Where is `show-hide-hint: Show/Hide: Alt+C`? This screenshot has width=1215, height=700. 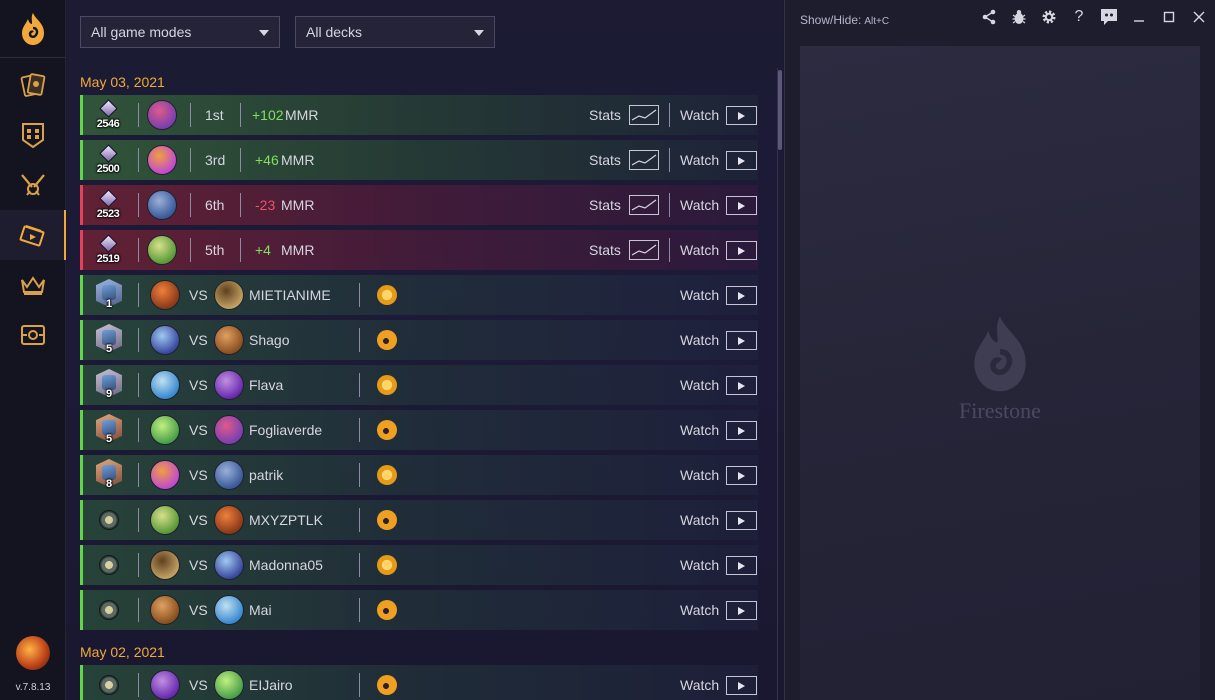 show-hide-hint: Show/Hide: Alt+C is located at coordinates (844, 20).